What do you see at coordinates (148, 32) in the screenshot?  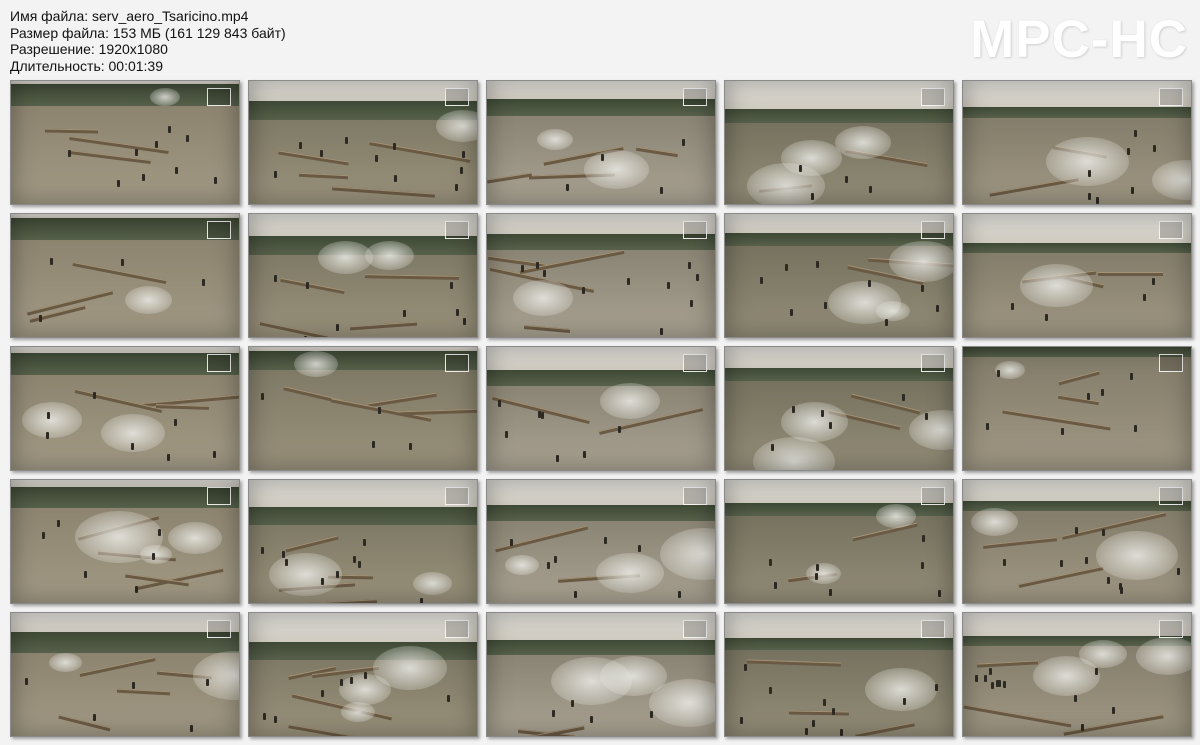 I see `filesize-line: Размер файла: 153 МБ (161 129 843 байт)` at bounding box center [148, 32].